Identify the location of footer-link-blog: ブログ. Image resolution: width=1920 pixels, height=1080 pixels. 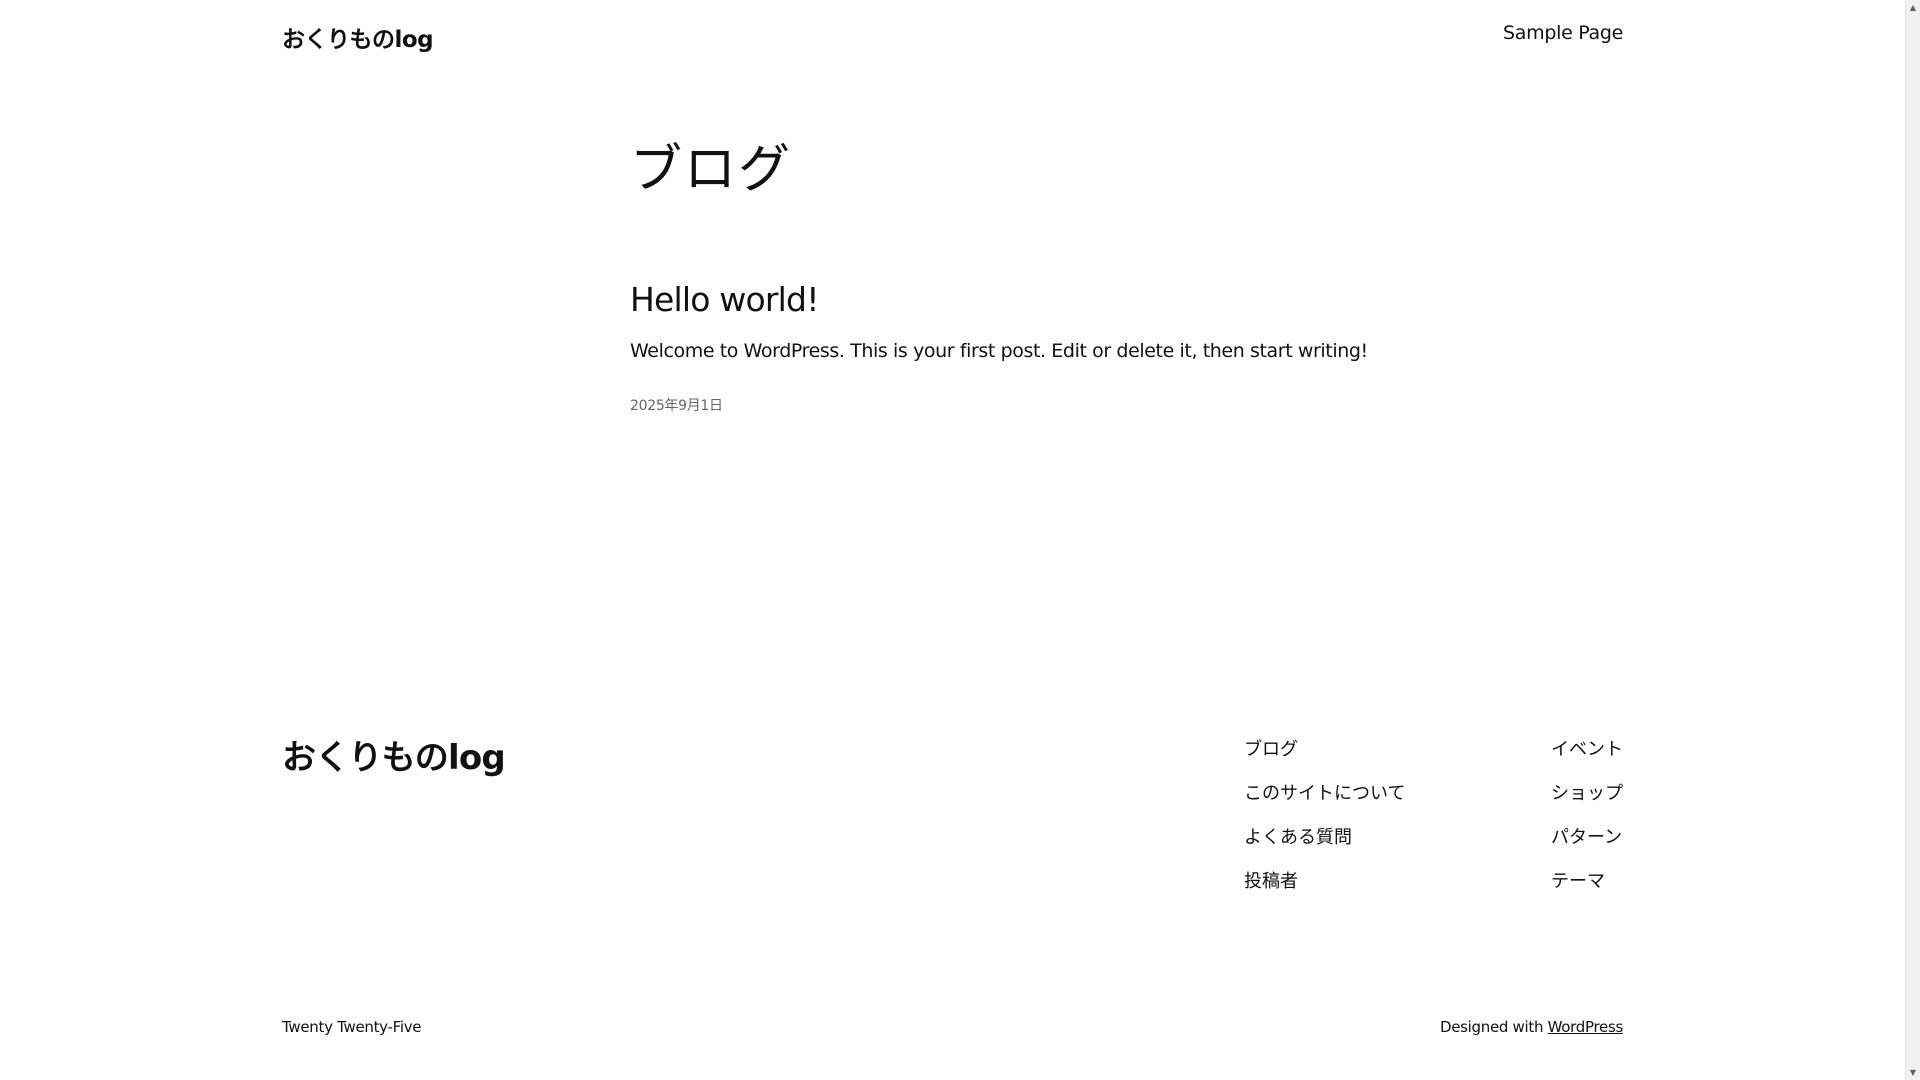
(1324, 750).